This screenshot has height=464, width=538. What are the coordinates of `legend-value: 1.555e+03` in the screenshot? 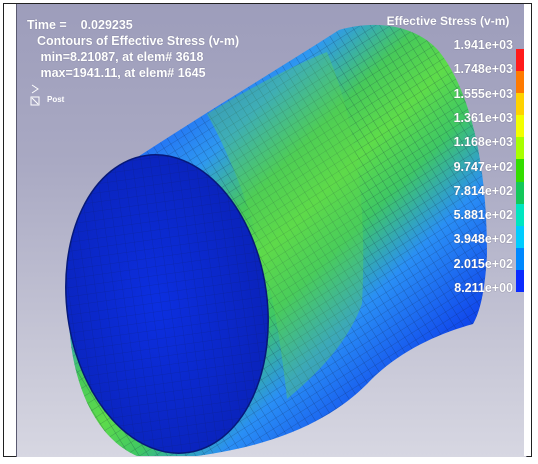 It's located at (483, 93).